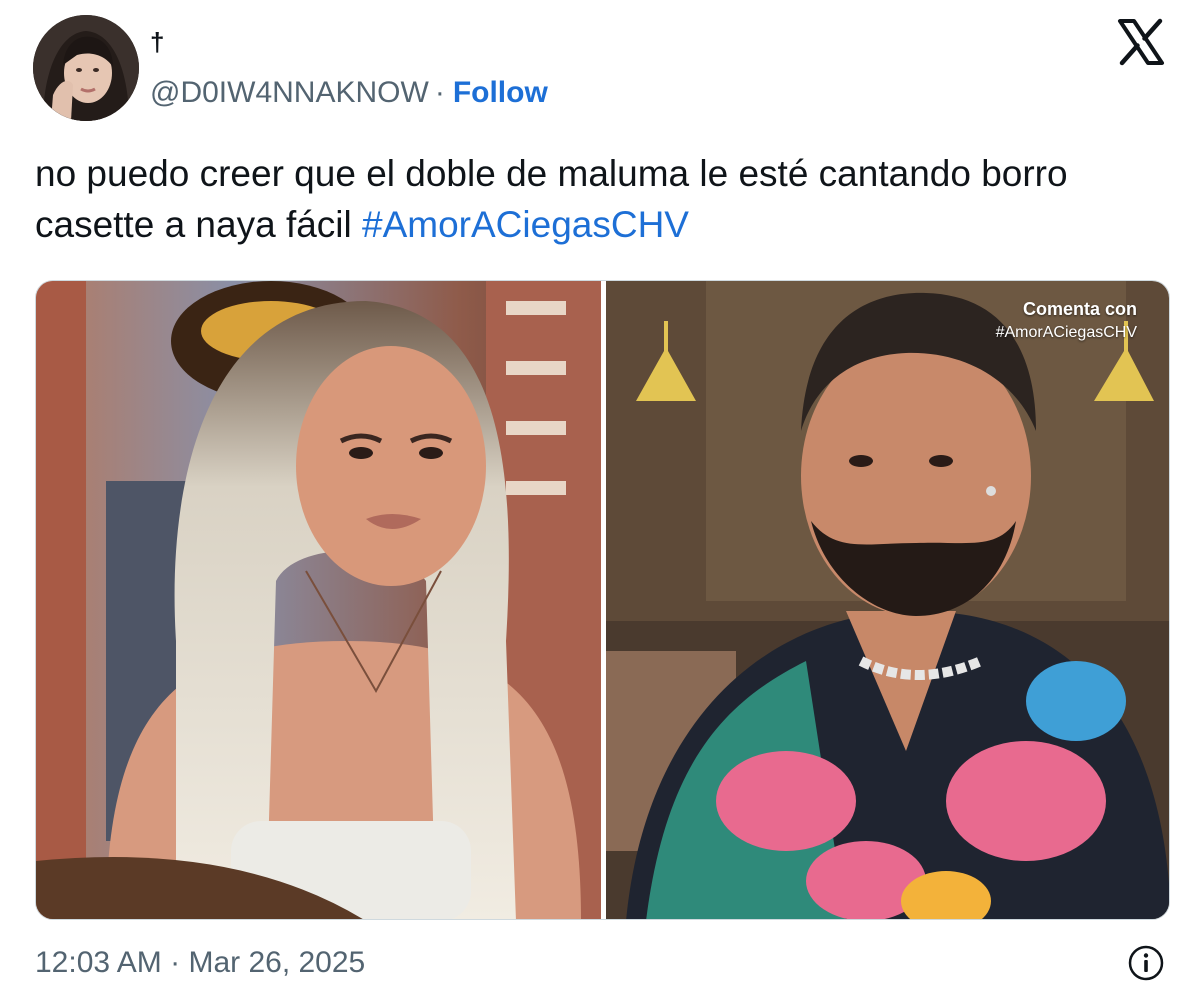 The width and height of the screenshot is (1200, 999). Describe the element at coordinates (1146, 963) in the screenshot. I see `info-icon` at that location.